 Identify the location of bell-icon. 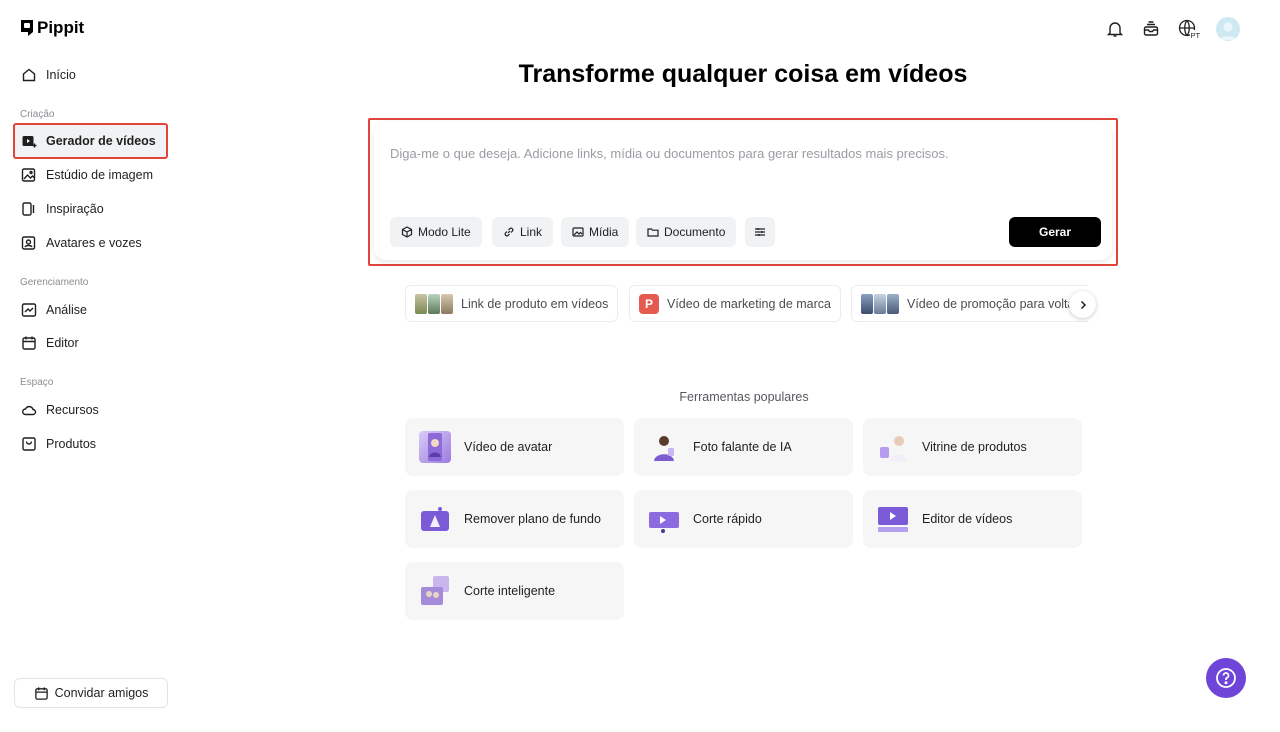
(1115, 29).